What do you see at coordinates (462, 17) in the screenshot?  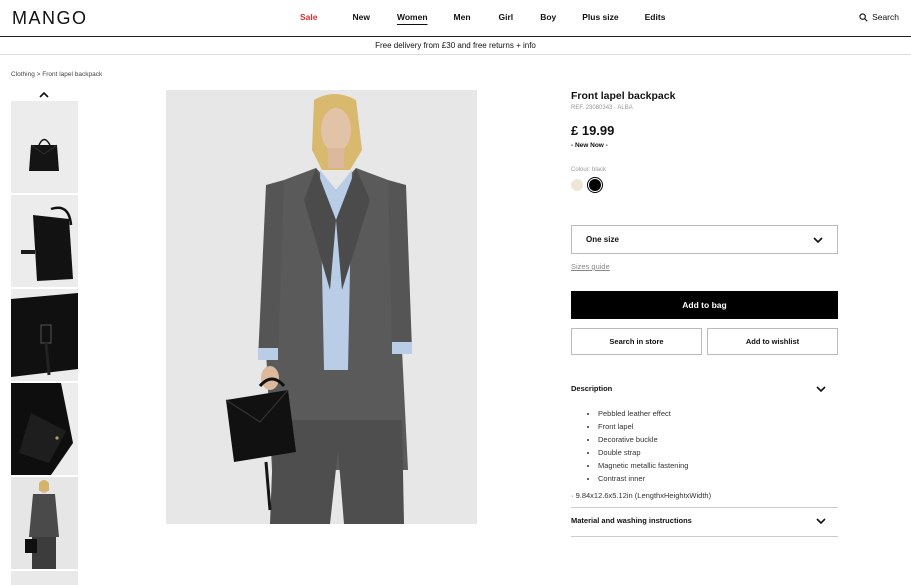 I see `nav-men: Men` at bounding box center [462, 17].